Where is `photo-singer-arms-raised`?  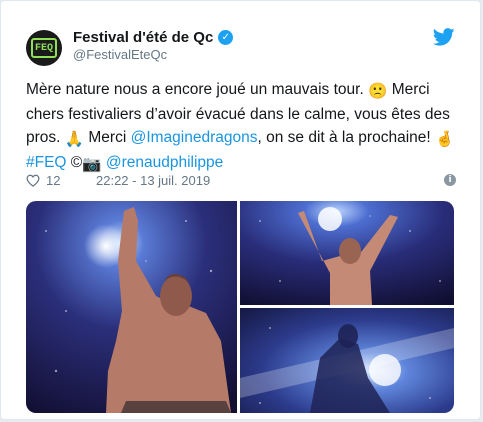 photo-singer-arms-raised is located at coordinates (347, 253).